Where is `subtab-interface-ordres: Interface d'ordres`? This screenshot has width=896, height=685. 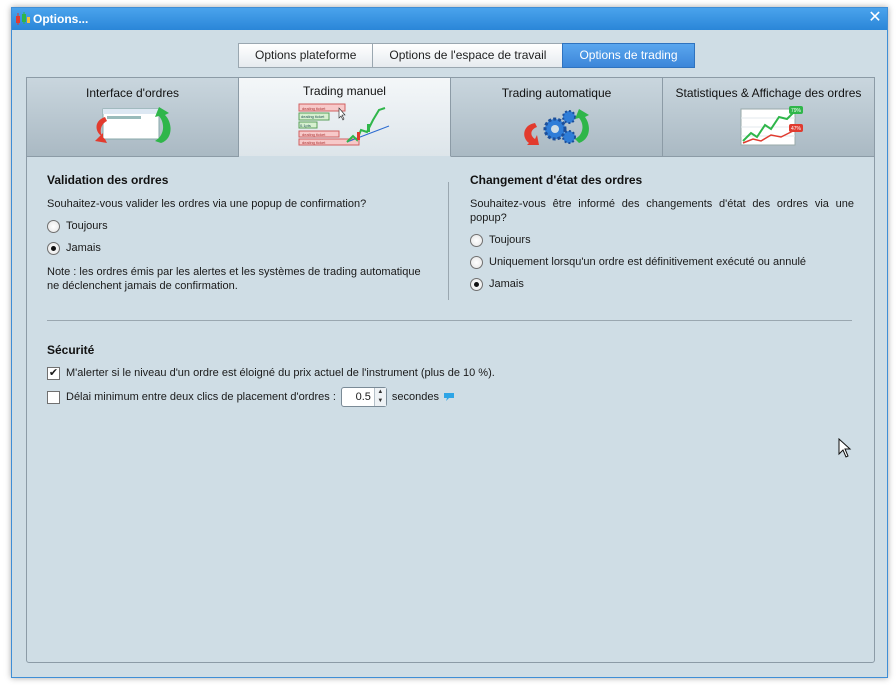 subtab-interface-ordres: Interface d'ordres is located at coordinates (132, 117).